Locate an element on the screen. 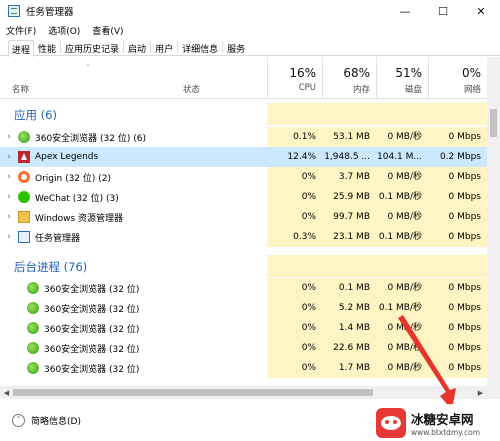 The image size is (500, 441). apex-legends-icon is located at coordinates (24, 157).